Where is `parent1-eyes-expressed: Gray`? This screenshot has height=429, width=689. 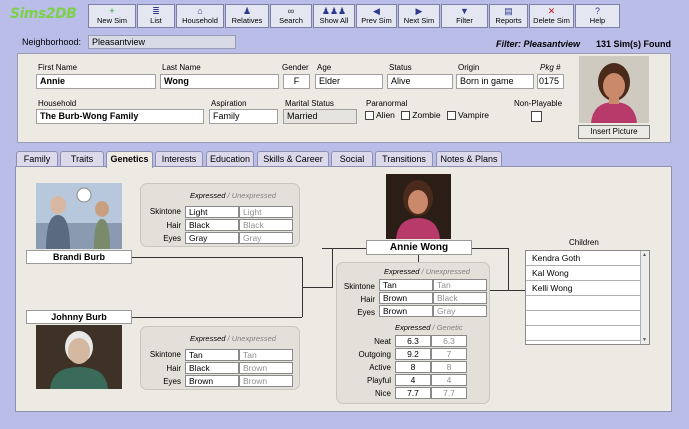 parent1-eyes-expressed: Gray is located at coordinates (212, 238).